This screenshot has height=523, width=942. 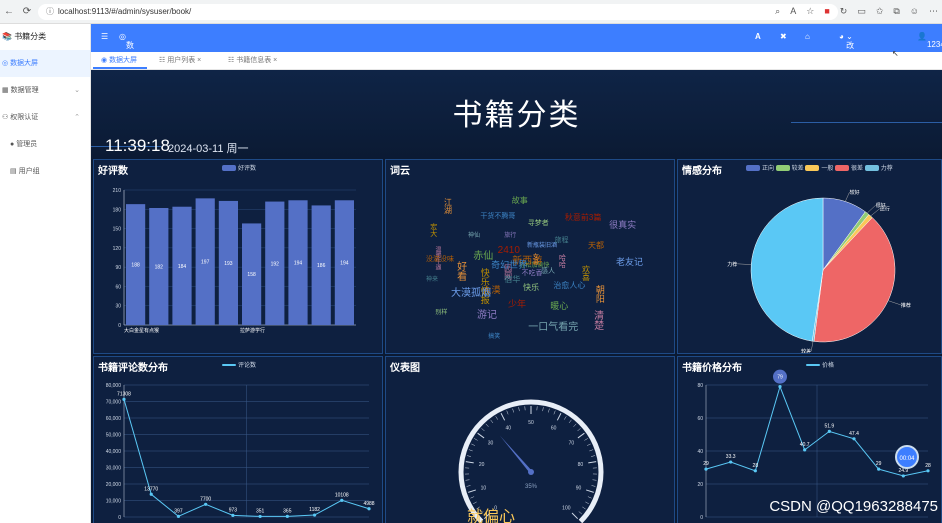 I want to click on y-tick-label: 20,000, so click(x=114, y=485).